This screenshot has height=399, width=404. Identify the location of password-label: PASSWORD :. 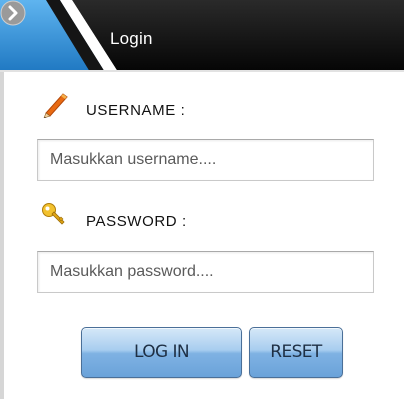
(136, 221).